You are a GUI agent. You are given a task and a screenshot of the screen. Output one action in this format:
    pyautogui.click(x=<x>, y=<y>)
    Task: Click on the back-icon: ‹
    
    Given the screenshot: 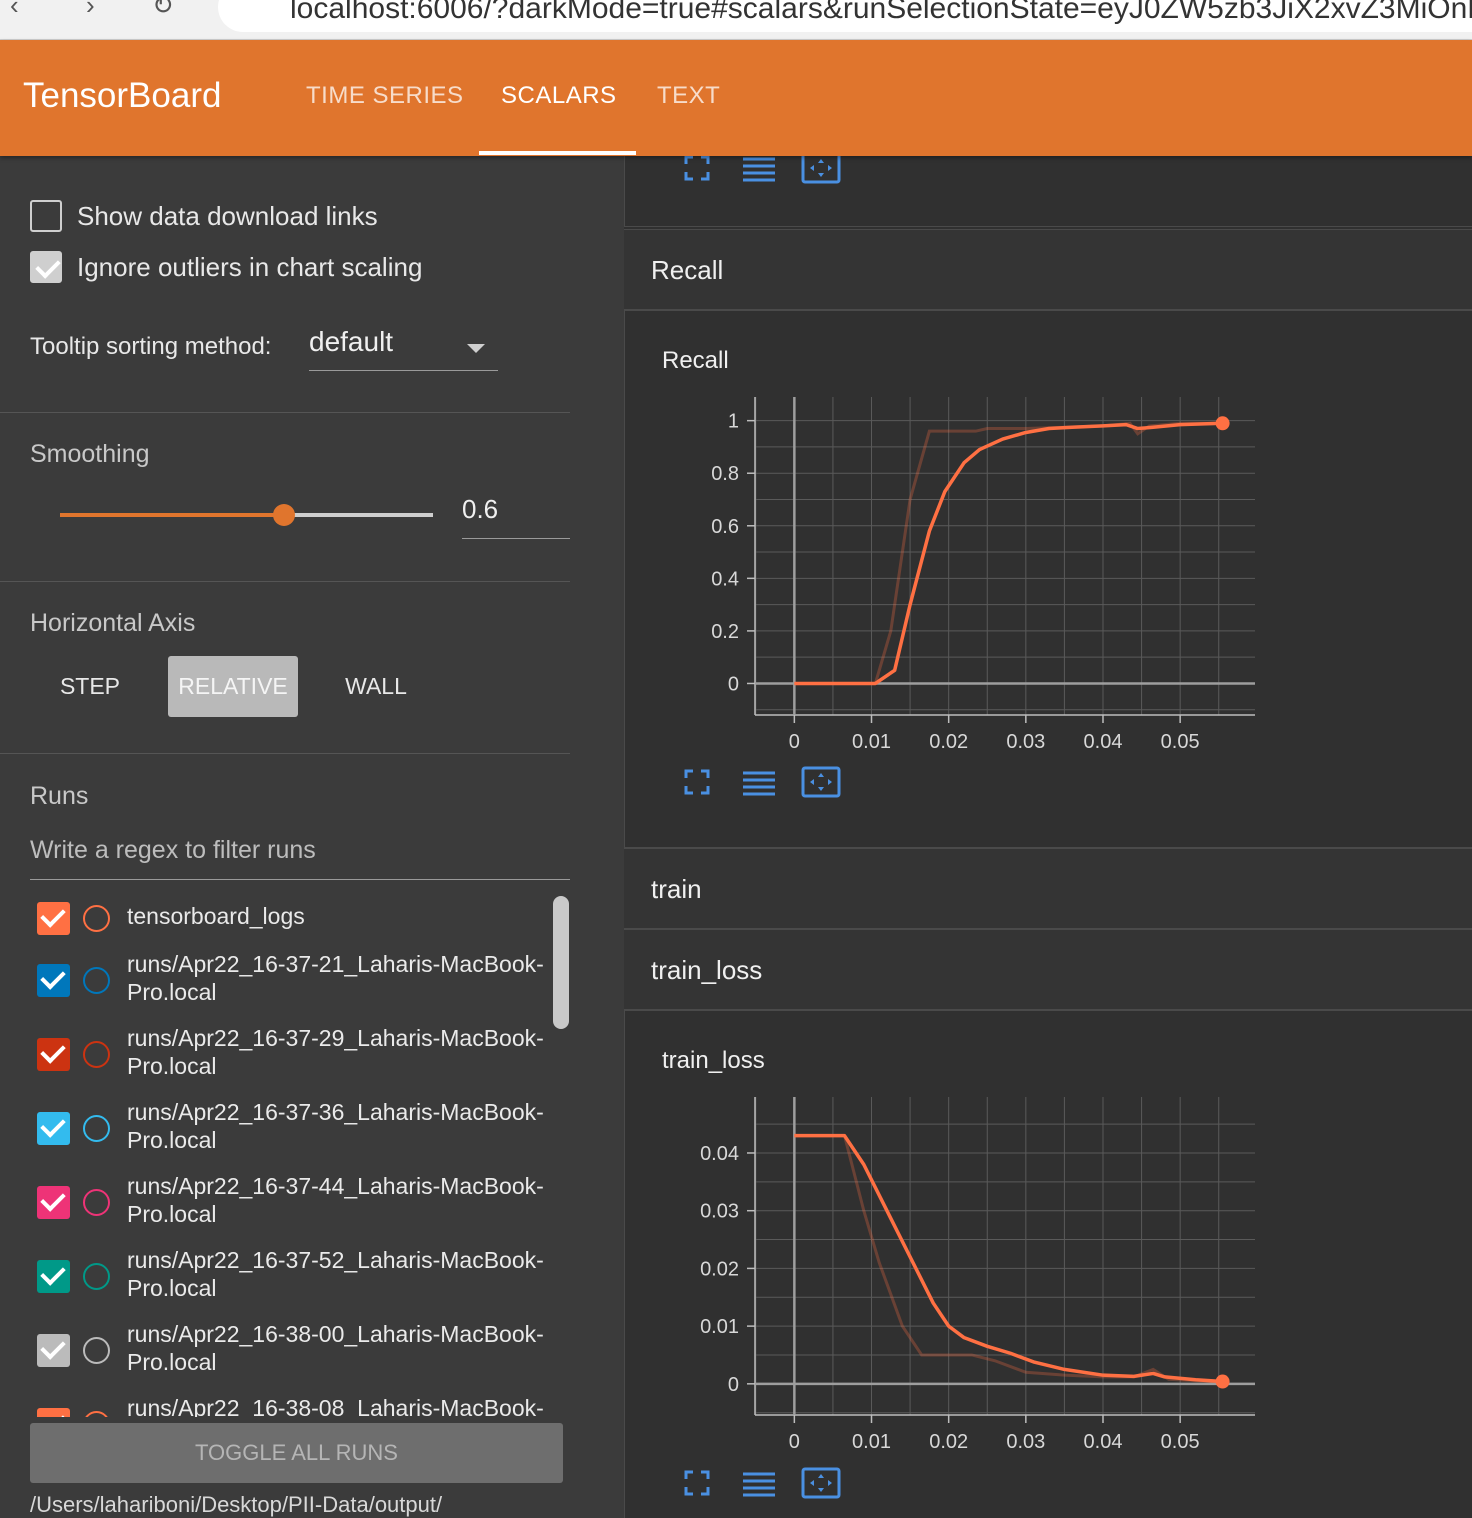 What is the action you would take?
    pyautogui.click(x=14, y=10)
    